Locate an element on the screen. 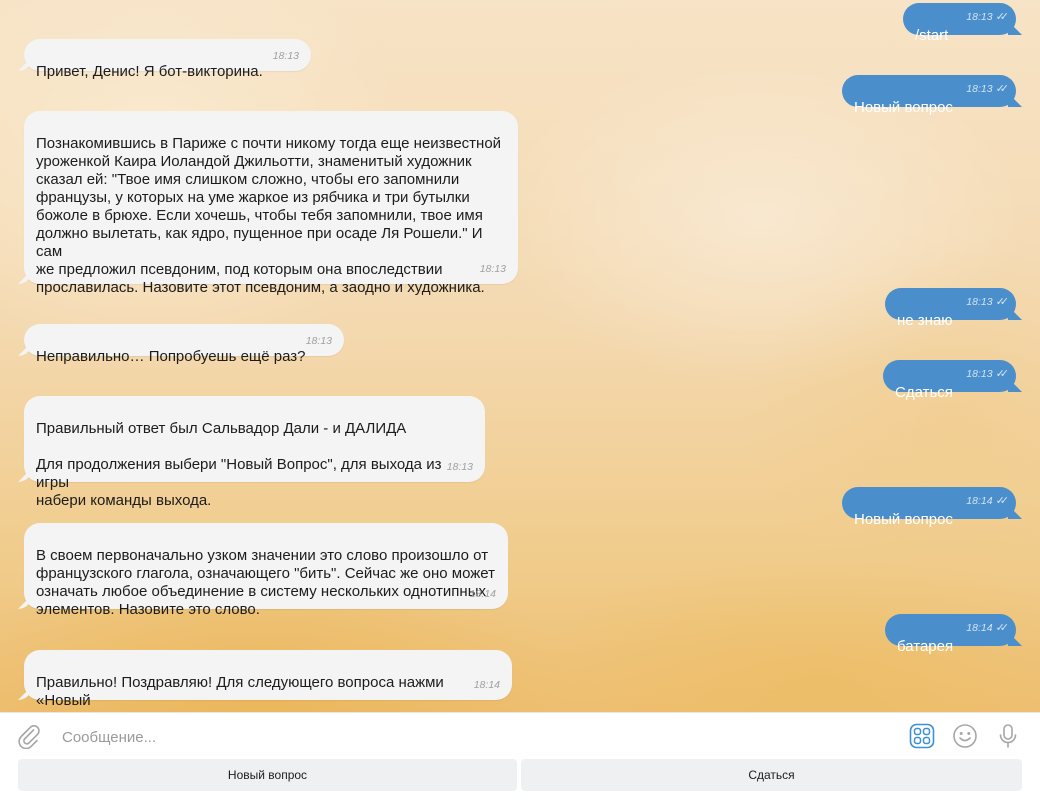  button-label: Новый вопрос is located at coordinates (267, 775).